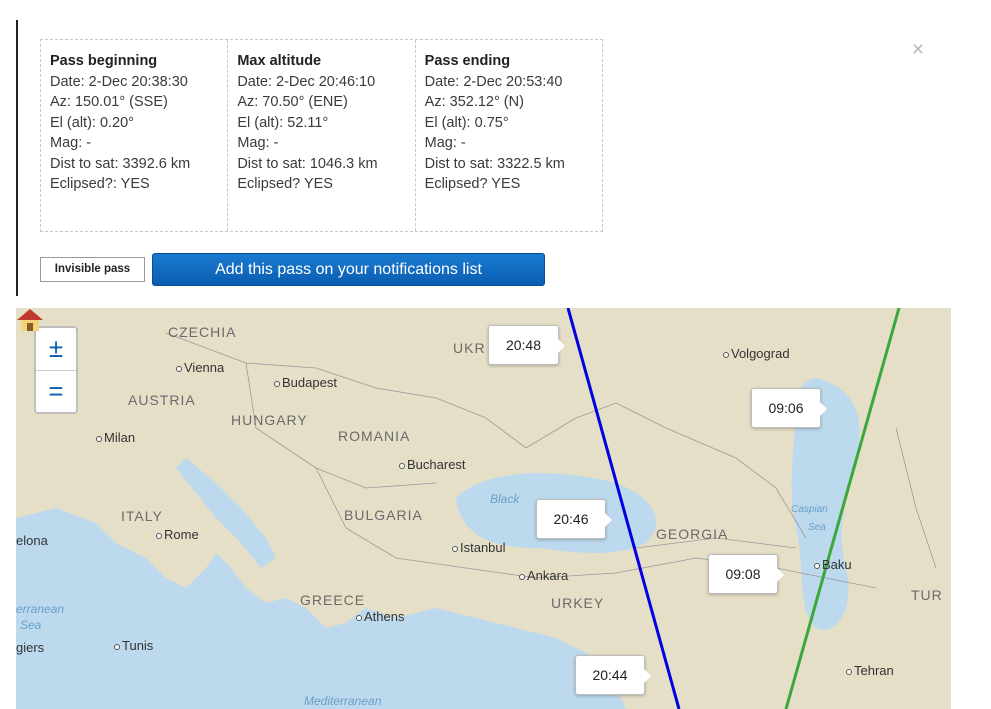 This screenshot has height=709, width=991. What do you see at coordinates (40, 609) in the screenshot?
I see `sea-label-mediterranean: erranean` at bounding box center [40, 609].